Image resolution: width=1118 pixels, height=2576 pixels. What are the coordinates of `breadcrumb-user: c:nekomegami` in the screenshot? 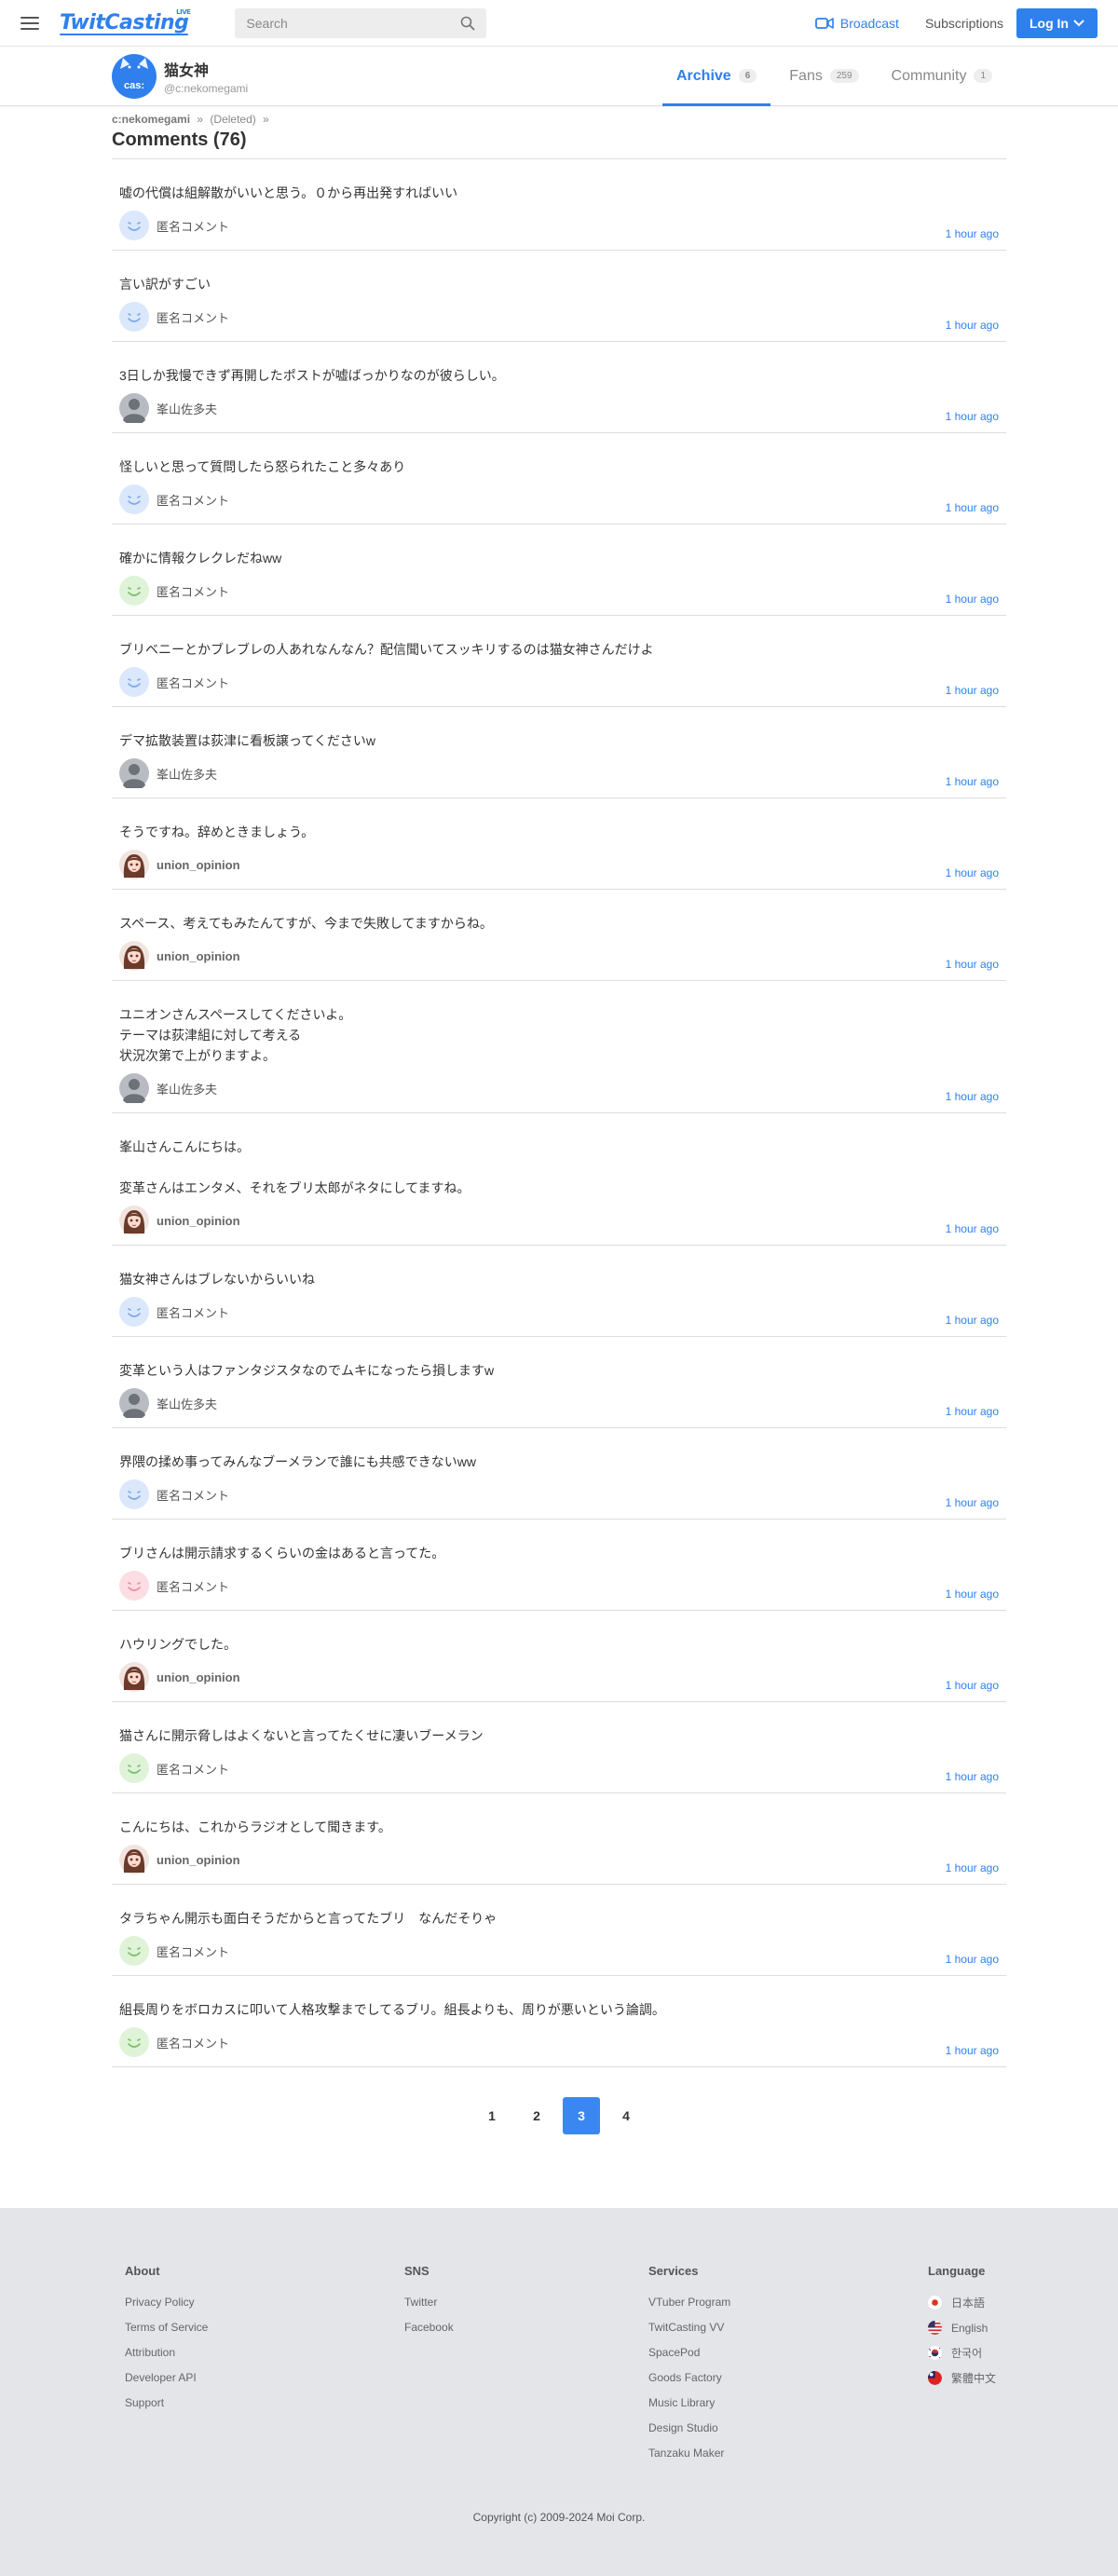 It's located at (151, 120).